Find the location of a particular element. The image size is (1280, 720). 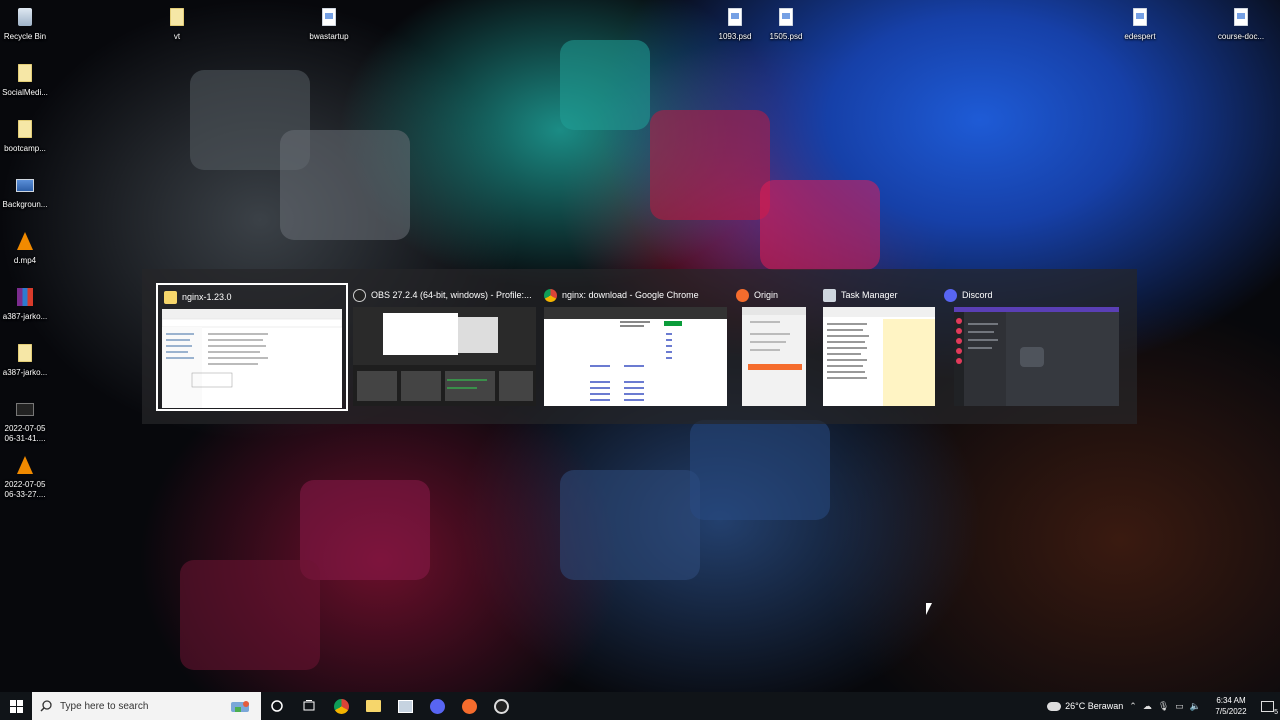

window-title: Origin is located at coordinates (766, 295).